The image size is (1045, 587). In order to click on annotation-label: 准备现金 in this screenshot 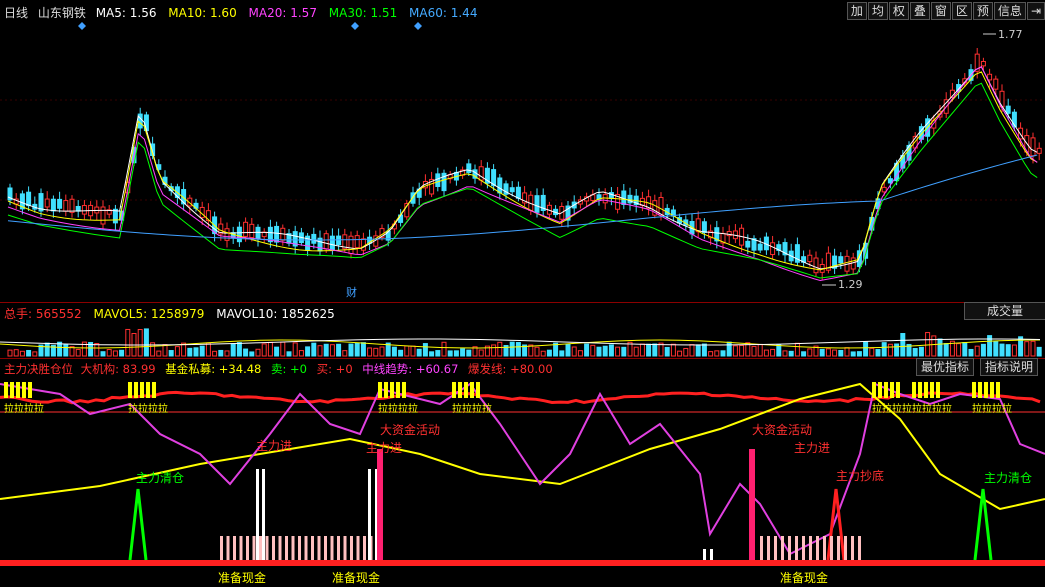, I will do `click(242, 577)`.